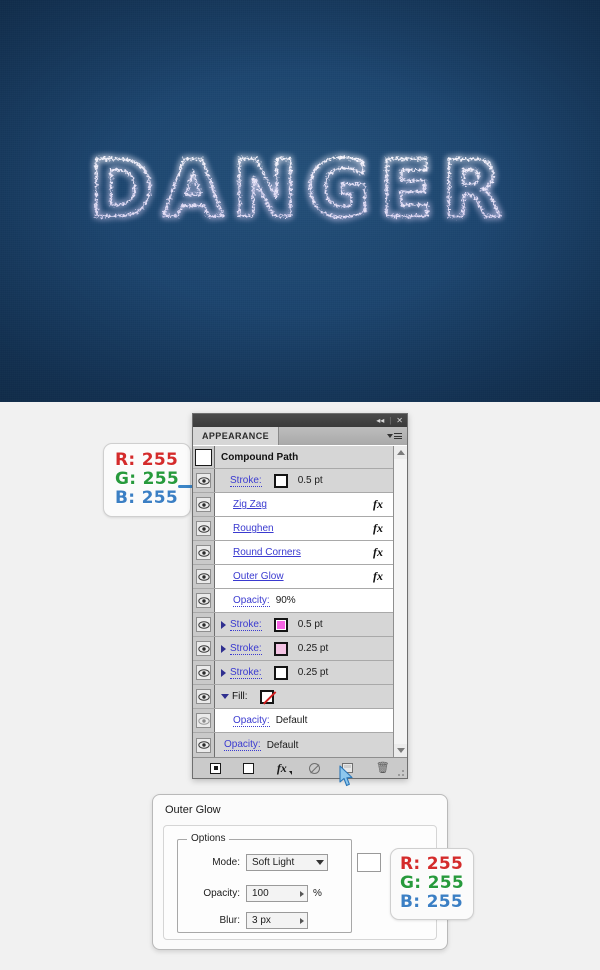 The width and height of the screenshot is (600, 970). I want to click on list-item-fill-opacity: Opacity: Default, so click(293, 721).